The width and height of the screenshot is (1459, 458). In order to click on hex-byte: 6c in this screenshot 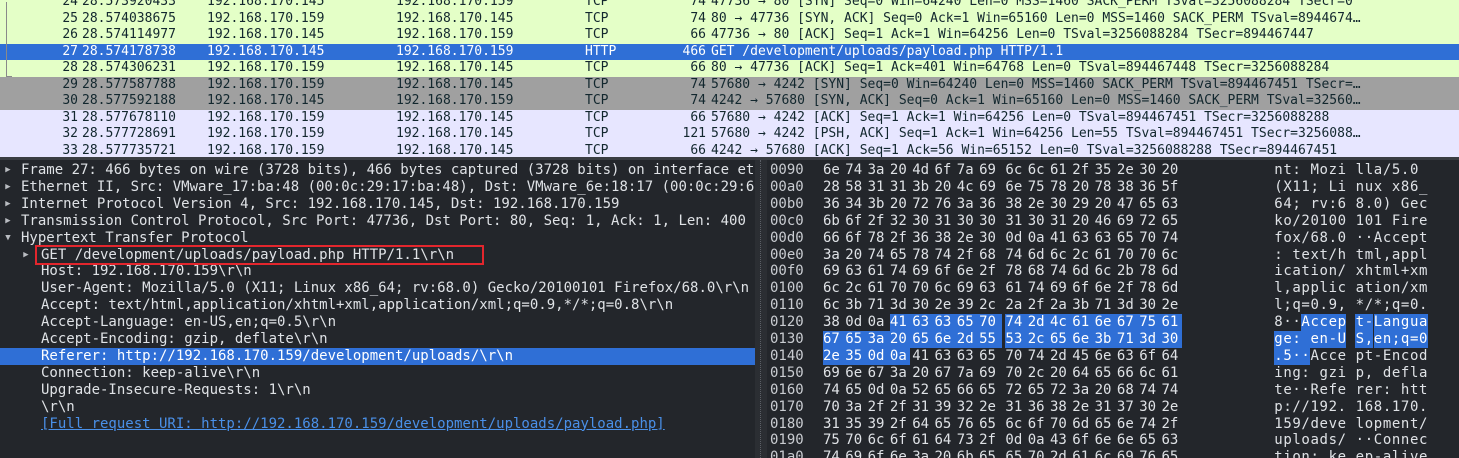, I will do `click(1105, 453)`.